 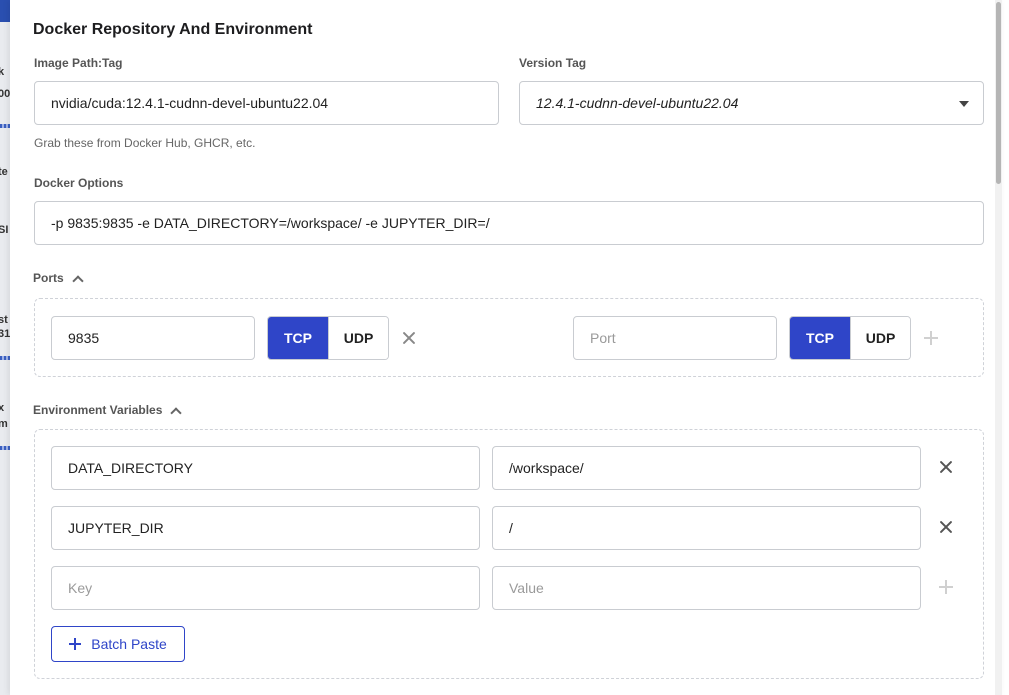 What do you see at coordinates (4, 172) in the screenshot?
I see `background-text-fragment: te` at bounding box center [4, 172].